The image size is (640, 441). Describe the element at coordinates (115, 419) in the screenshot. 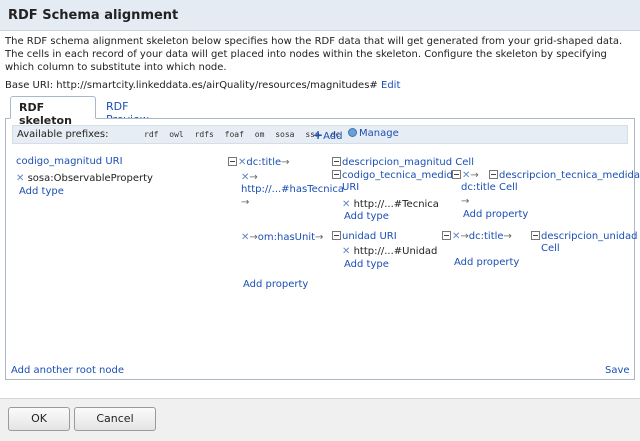

I see `cancel-button: Cancel` at that location.